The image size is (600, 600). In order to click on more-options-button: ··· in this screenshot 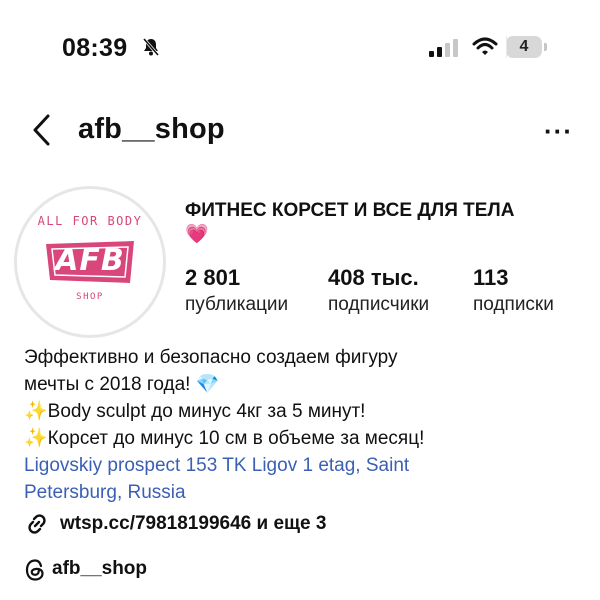, I will do `click(558, 131)`.